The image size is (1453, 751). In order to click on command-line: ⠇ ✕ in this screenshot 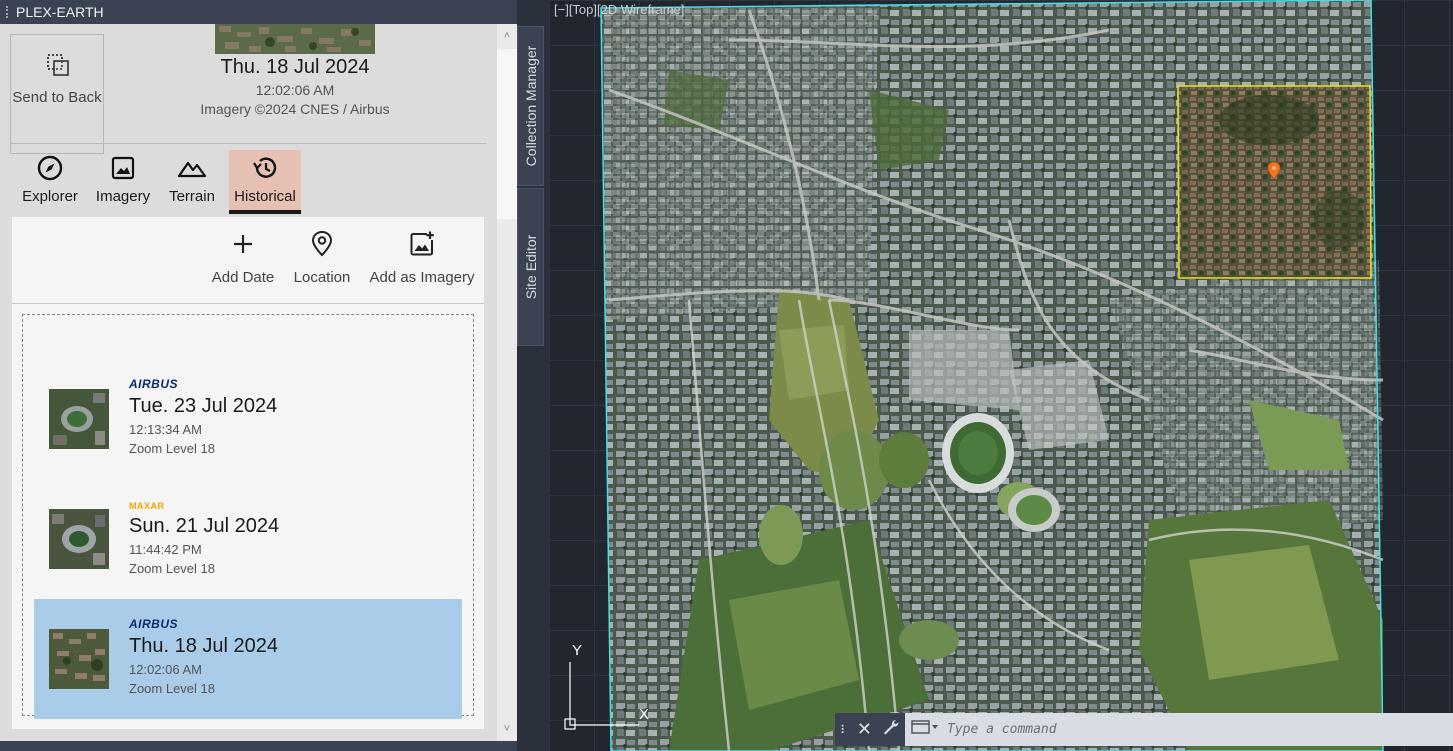, I will do `click(1144, 729)`.